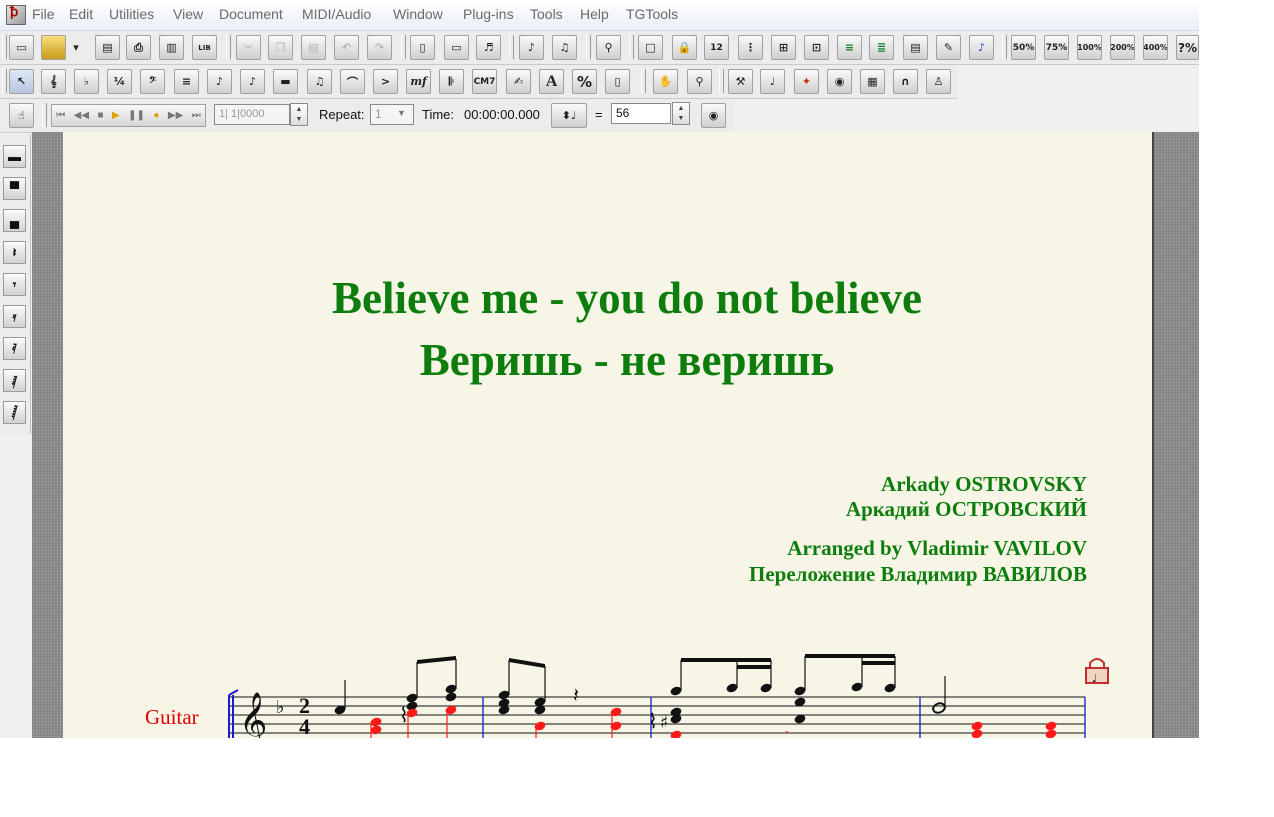 Image resolution: width=1274 pixels, height=817 pixels. I want to click on sixteenth-rest-icon: 𝄿, so click(14, 316).